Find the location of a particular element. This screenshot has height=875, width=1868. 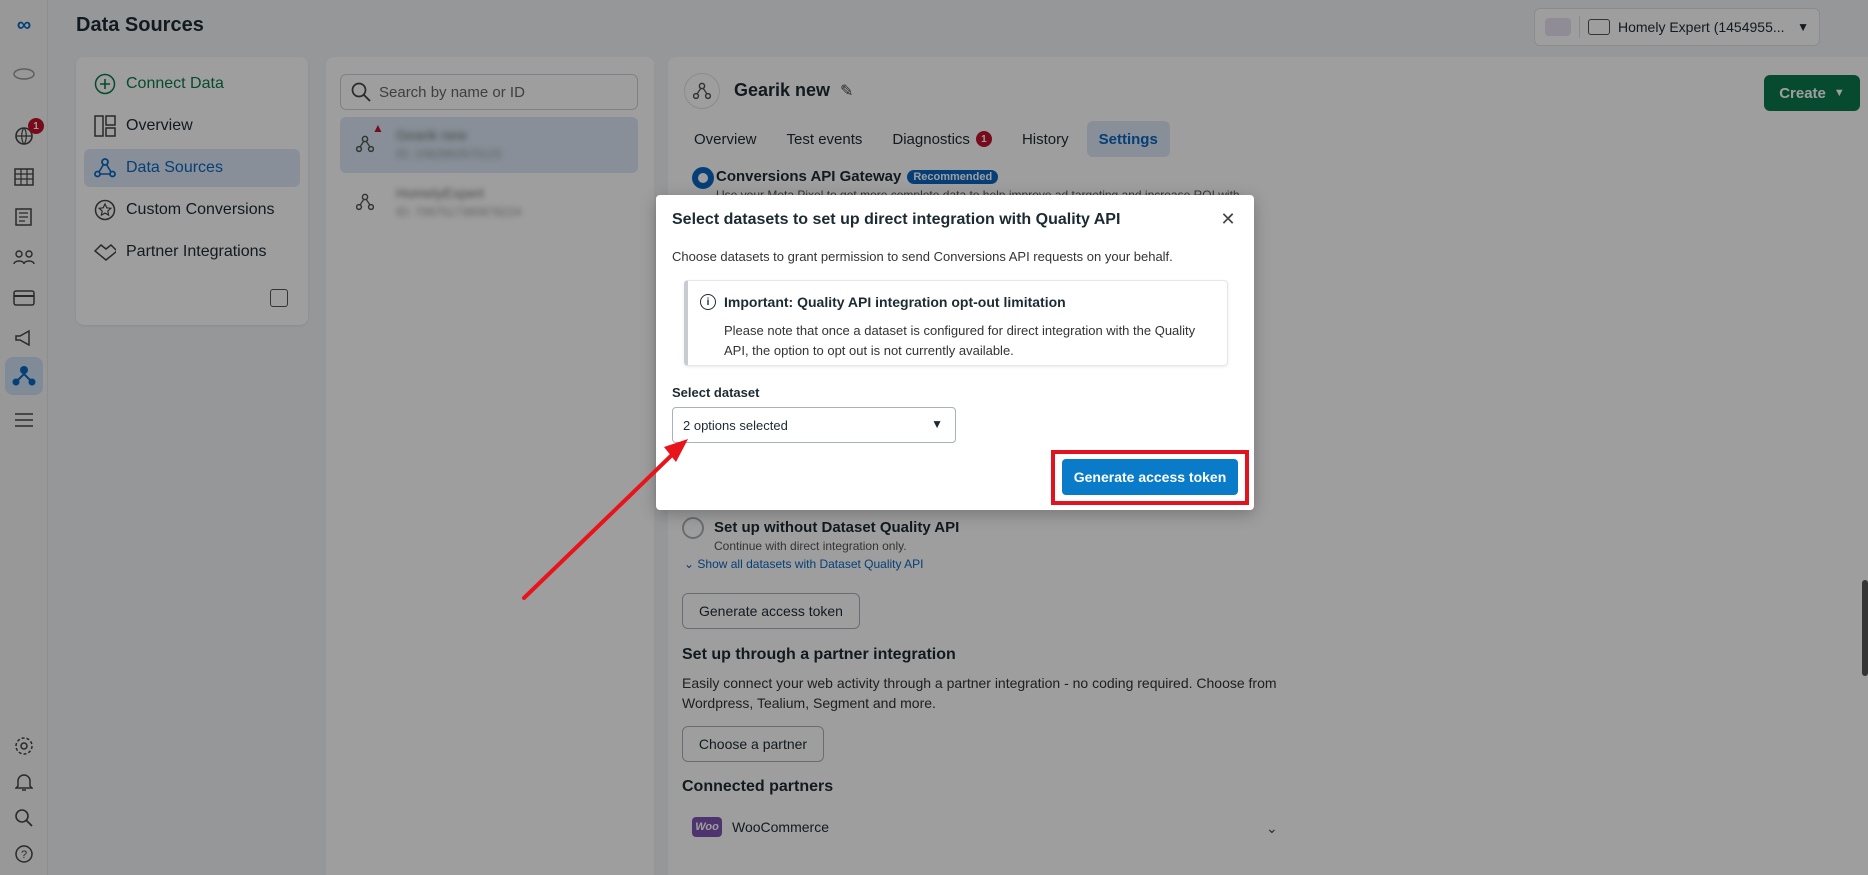

annotation-arrow is located at coordinates (605, 519).